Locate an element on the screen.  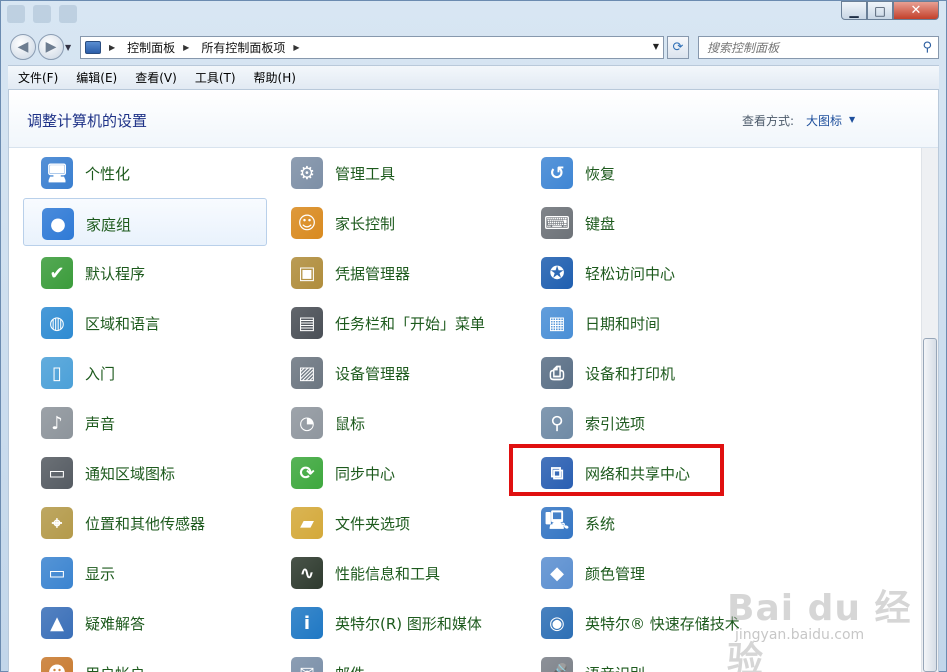
control-panel-item-label: 位置和其他传感器 is located at coordinates (145, 523).